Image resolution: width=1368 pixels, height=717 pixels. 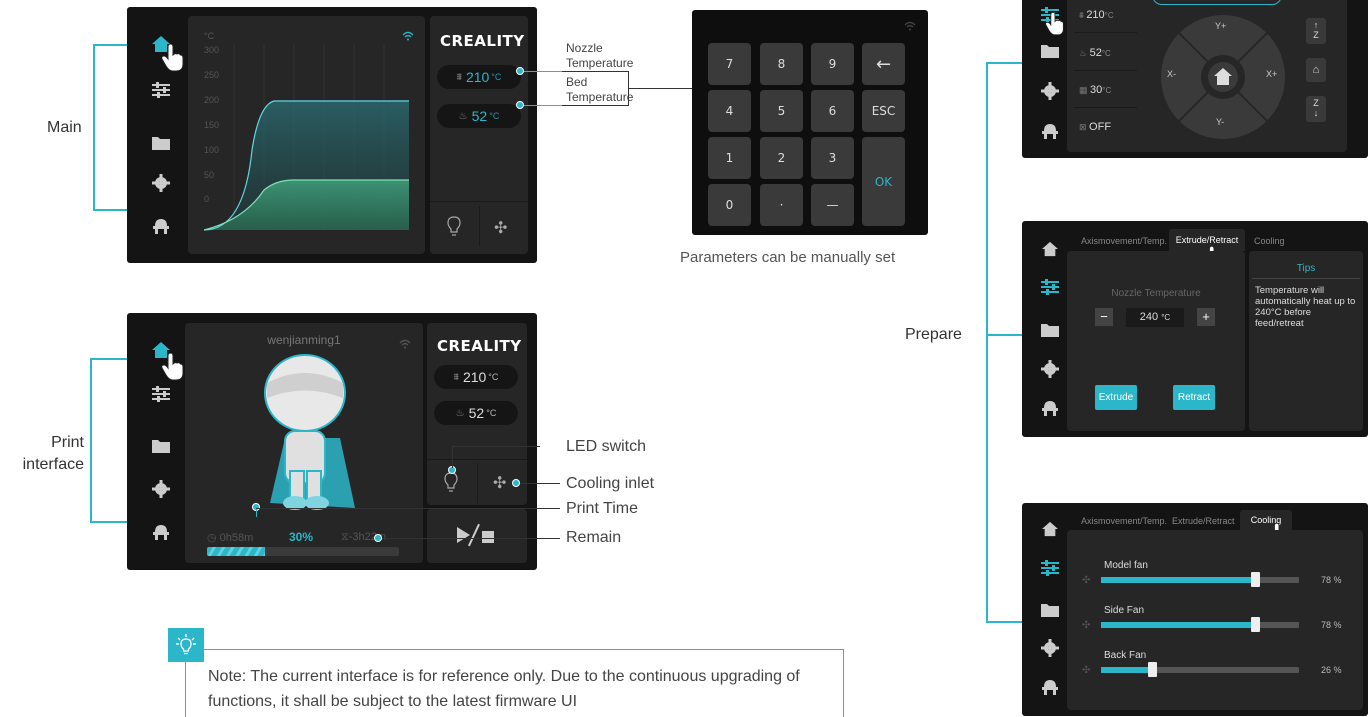 What do you see at coordinates (459, 77) in the screenshot?
I see `nozzle-icon: ⩩` at bounding box center [459, 77].